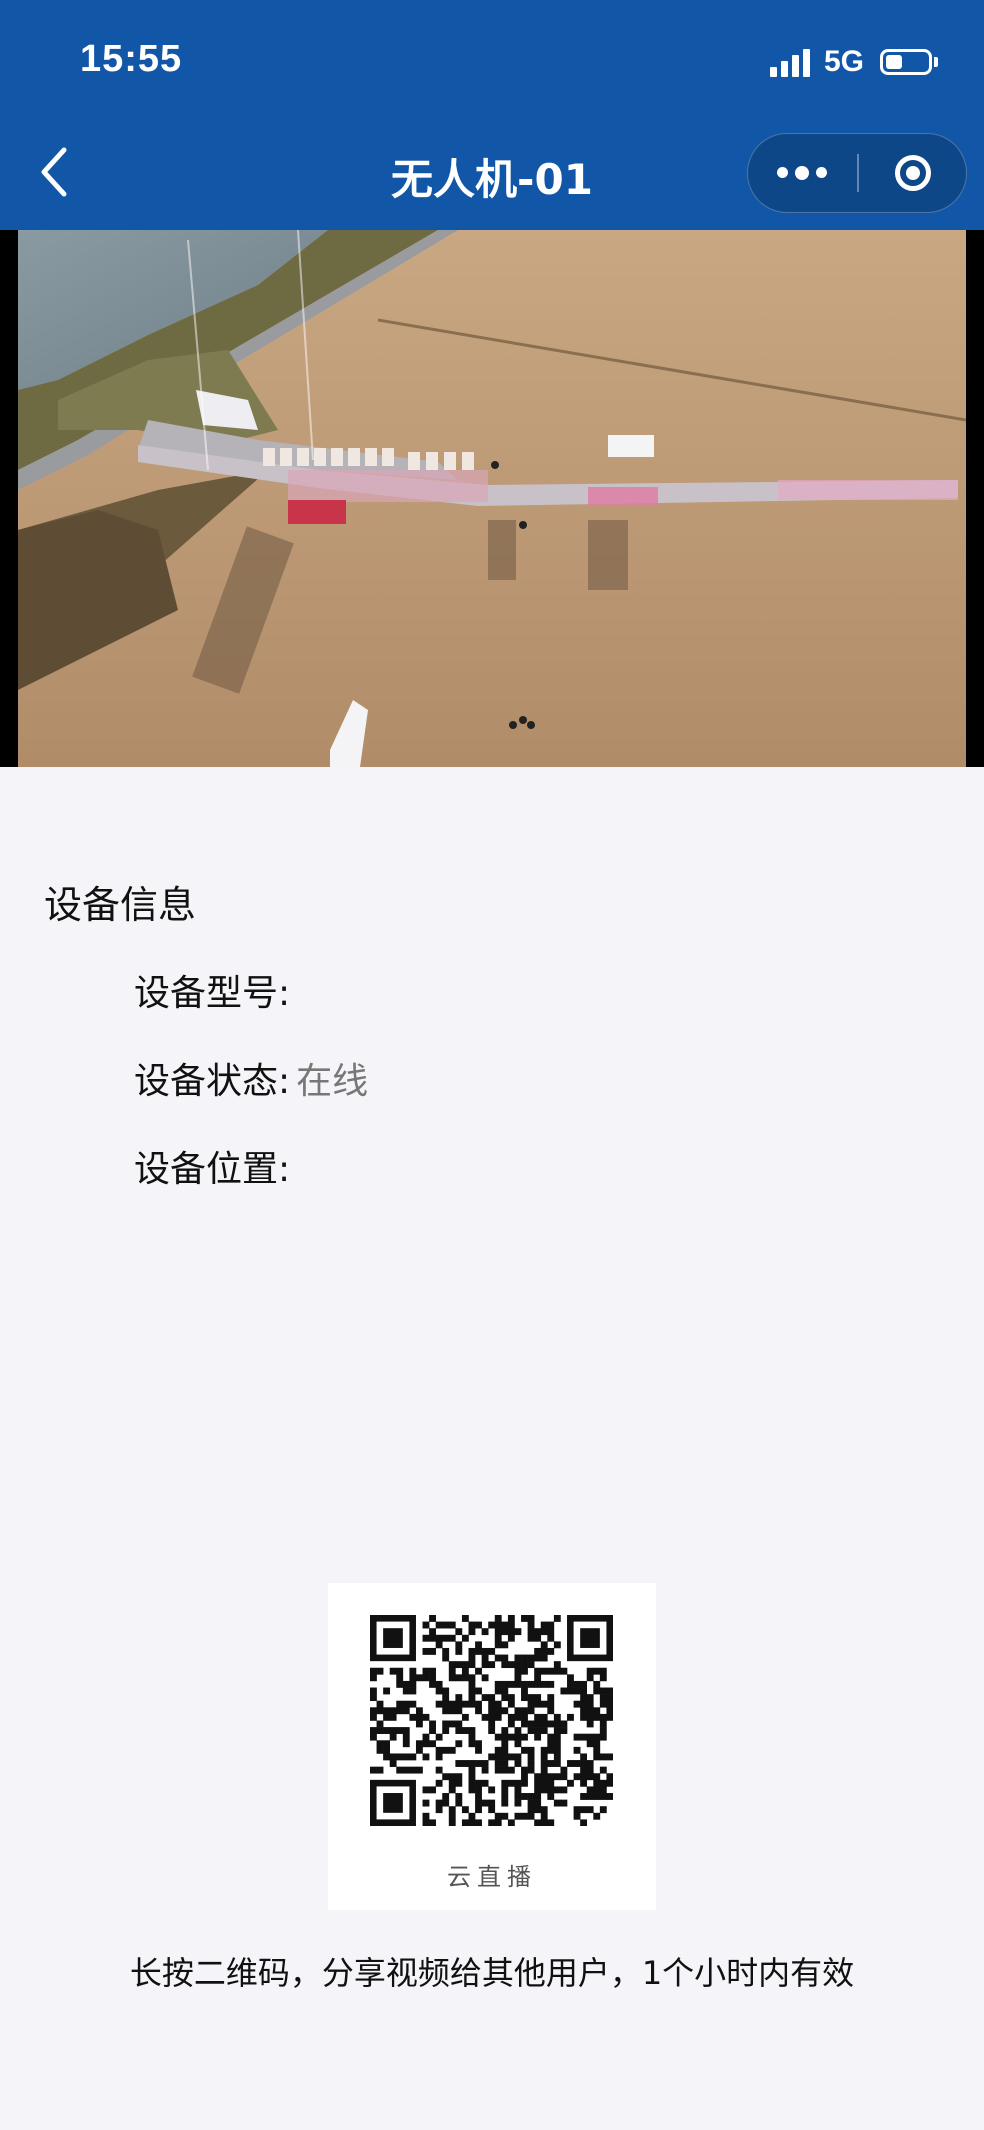 The height and width of the screenshot is (2130, 984). What do you see at coordinates (492, 1973) in the screenshot?
I see `share-hint: 长按二维码，分享视频给其他用户，1个小时内有效` at bounding box center [492, 1973].